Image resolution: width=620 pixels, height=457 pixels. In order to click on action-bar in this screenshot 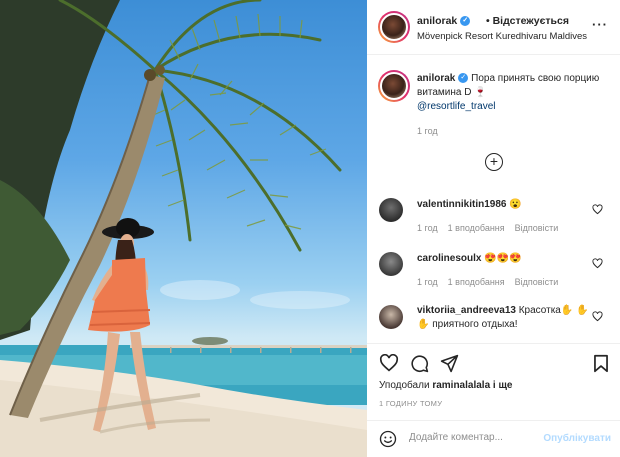, I will do `click(493, 359)`.